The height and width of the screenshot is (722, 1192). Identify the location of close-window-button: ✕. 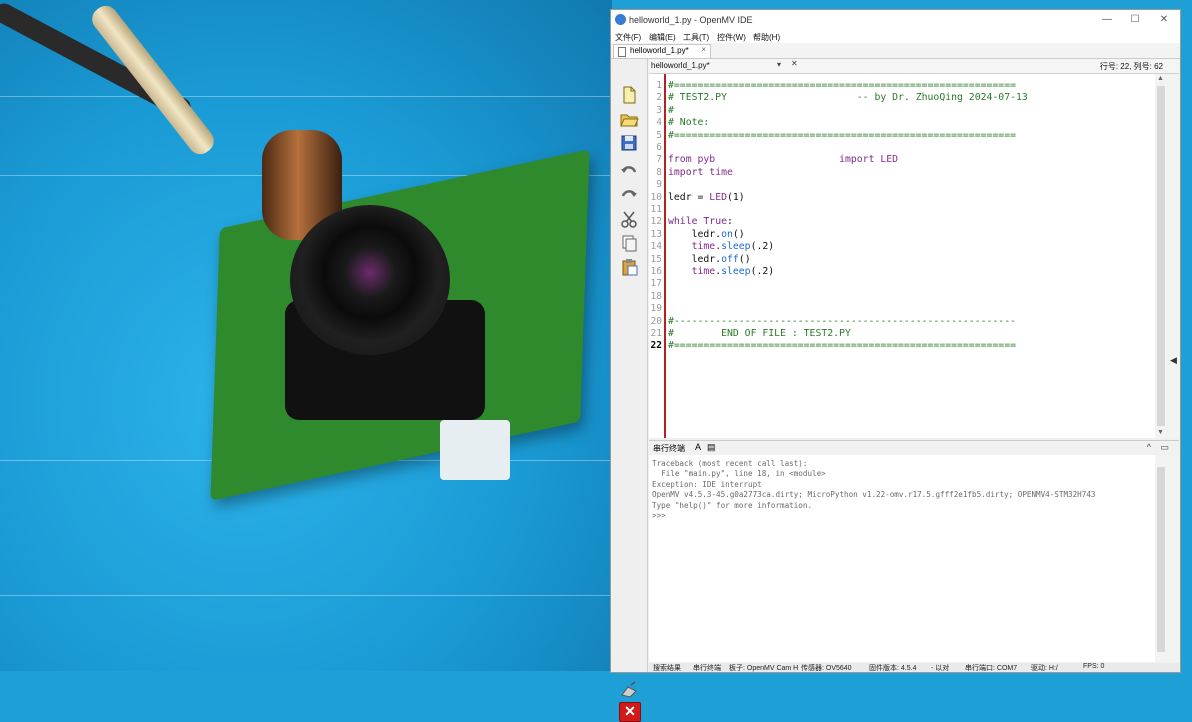
(1164, 20).